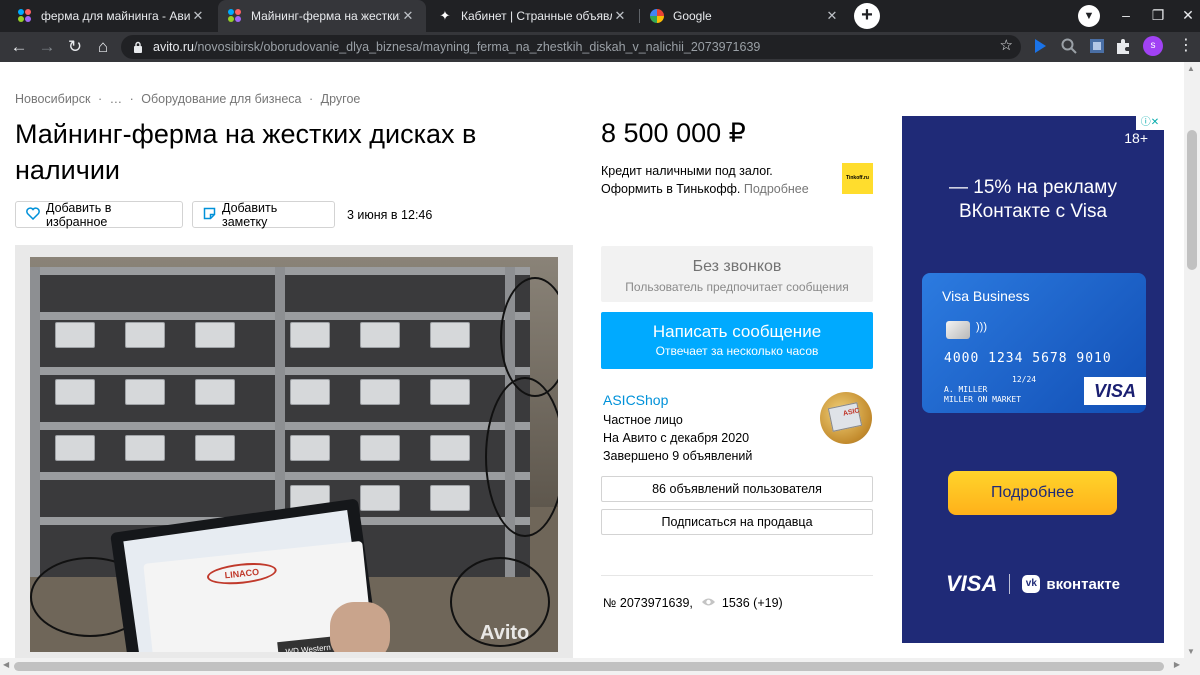 This screenshot has width=1200, height=675. I want to click on adchoices-icon: ⓘ✕, so click(1150, 123).